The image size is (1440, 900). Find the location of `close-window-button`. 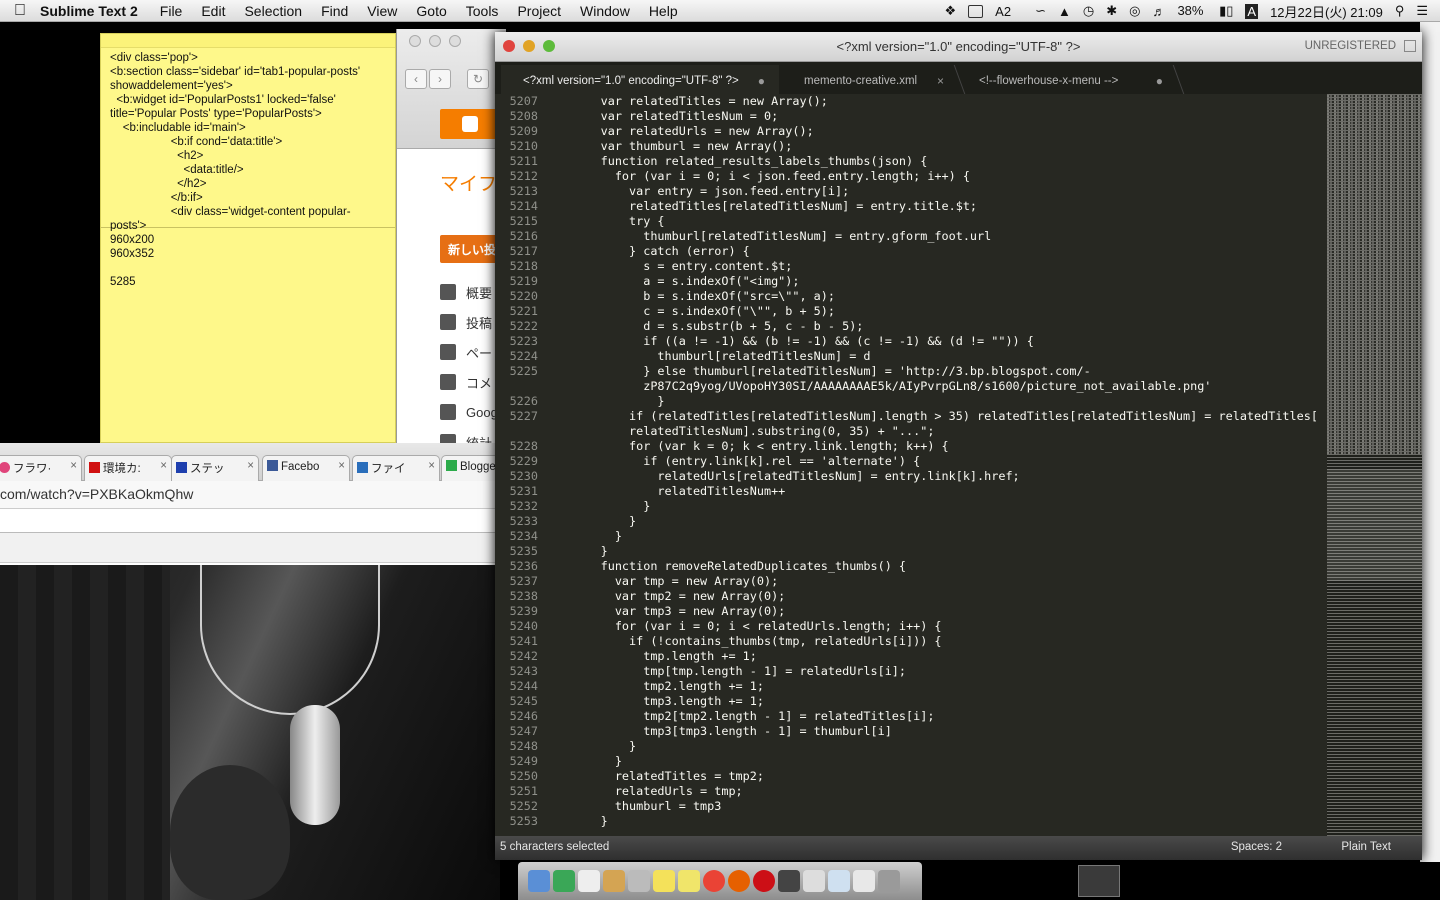

close-window-button is located at coordinates (509, 46).